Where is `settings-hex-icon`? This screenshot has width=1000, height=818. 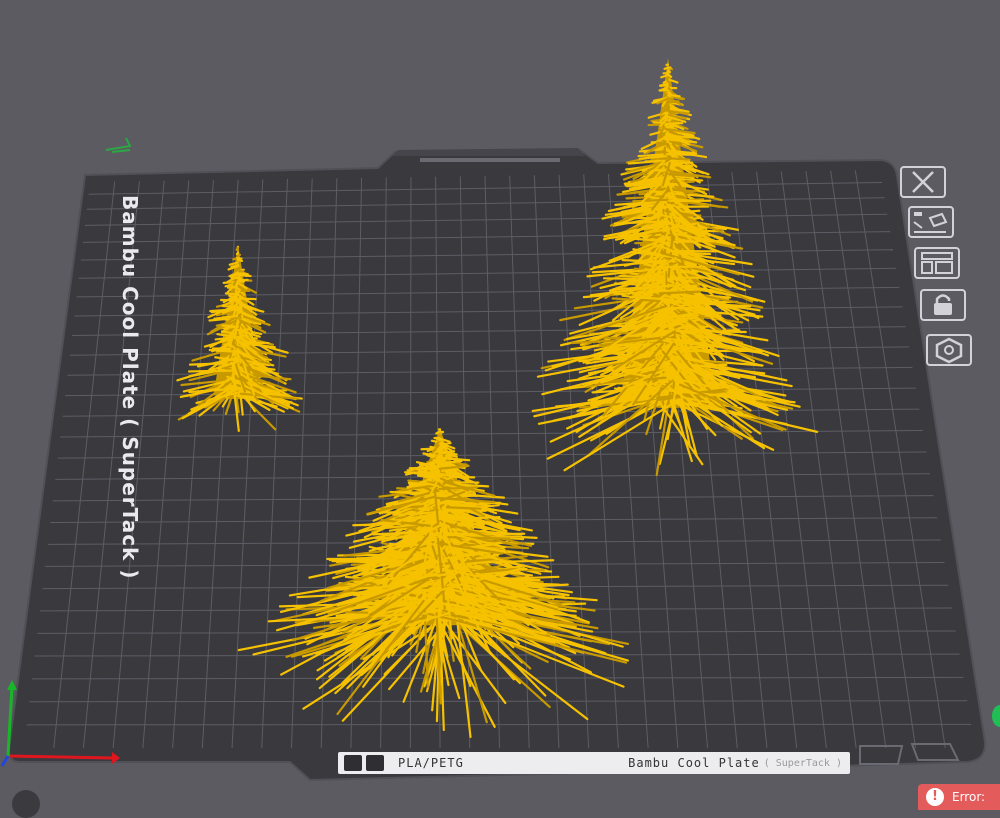 settings-hex-icon is located at coordinates (949, 350).